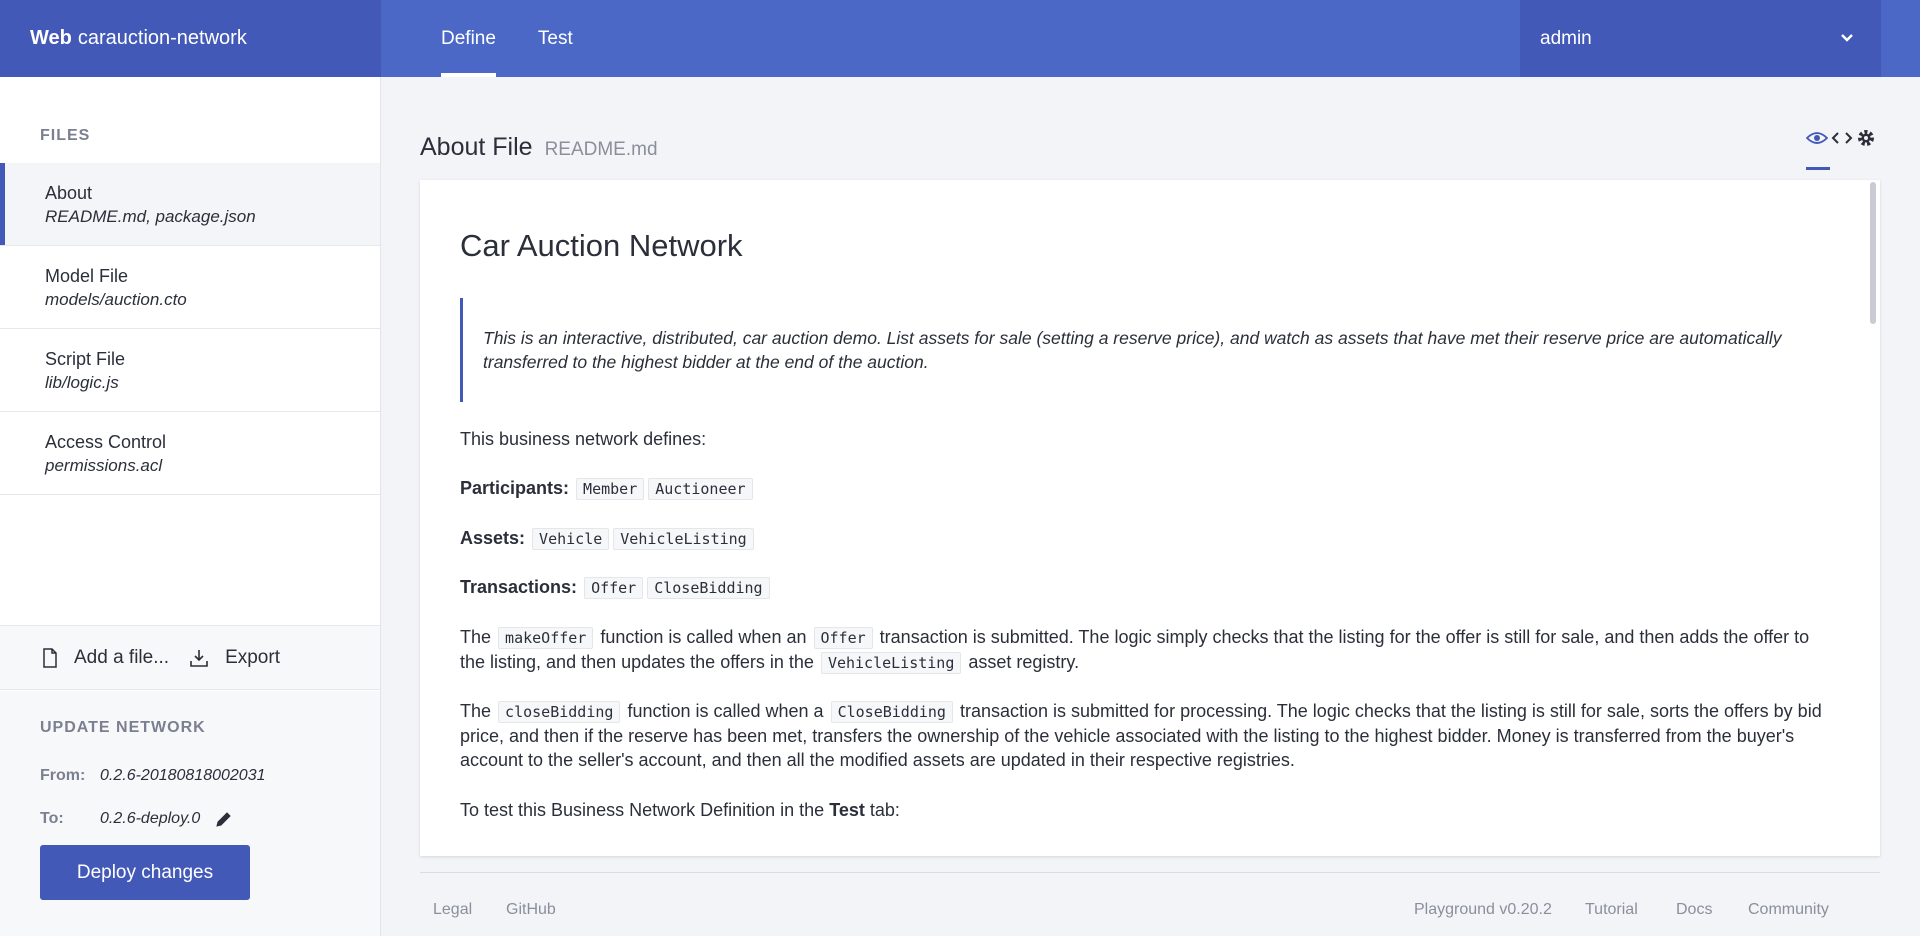 Image resolution: width=1920 pixels, height=936 pixels. I want to click on file-item-acl: Access Control permissions.acl, so click(190, 453).